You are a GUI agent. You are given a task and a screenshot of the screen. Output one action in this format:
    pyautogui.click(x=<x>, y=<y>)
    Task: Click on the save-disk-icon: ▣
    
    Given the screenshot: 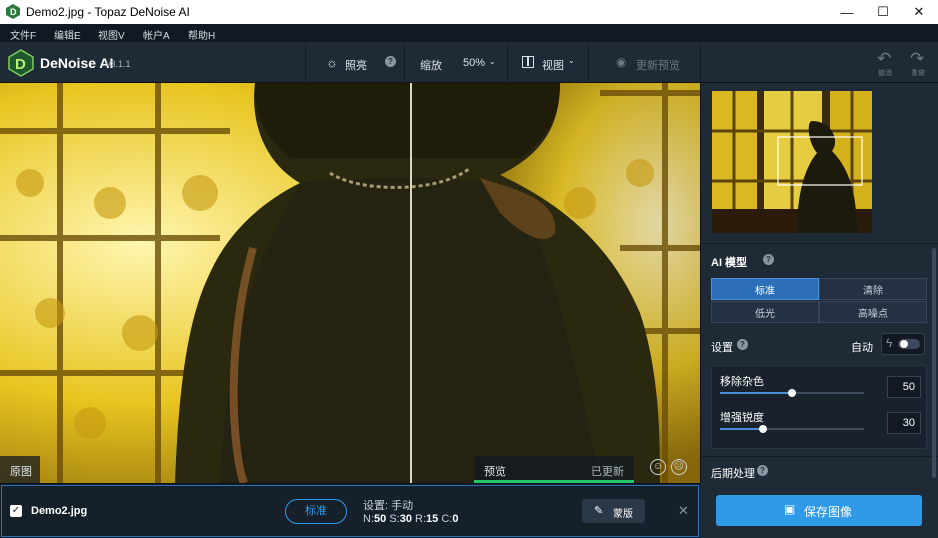 What is the action you would take?
    pyautogui.click(x=790, y=509)
    